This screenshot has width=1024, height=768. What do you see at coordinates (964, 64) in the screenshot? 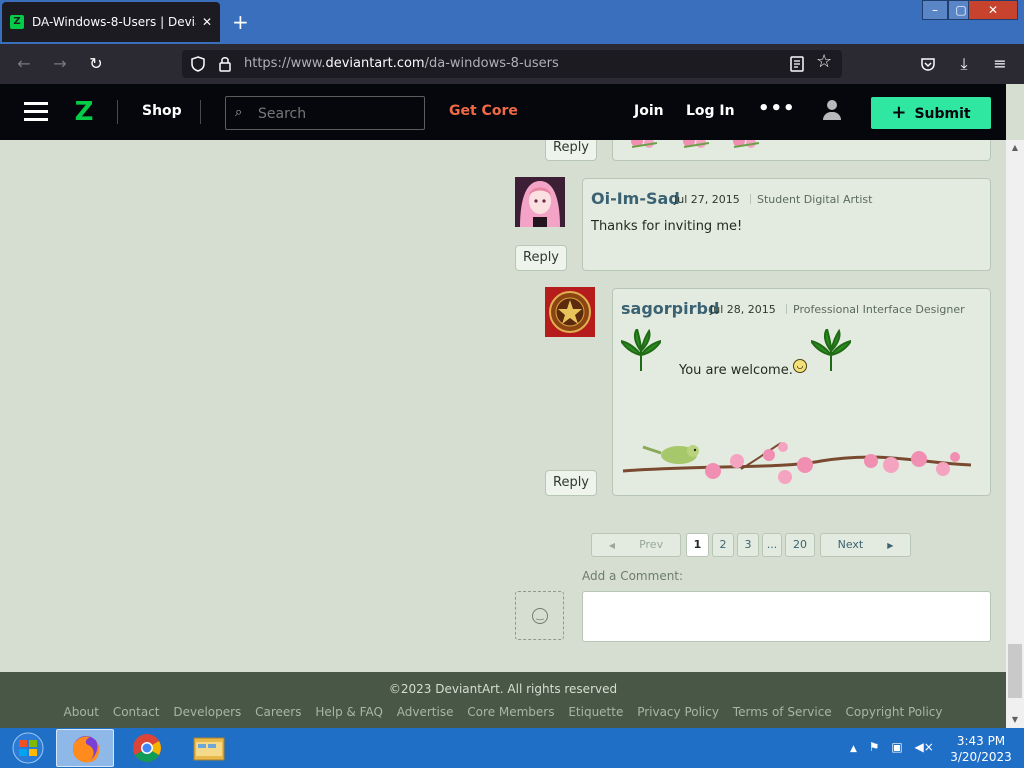
I see `download-icon: ⤓` at bounding box center [964, 64].